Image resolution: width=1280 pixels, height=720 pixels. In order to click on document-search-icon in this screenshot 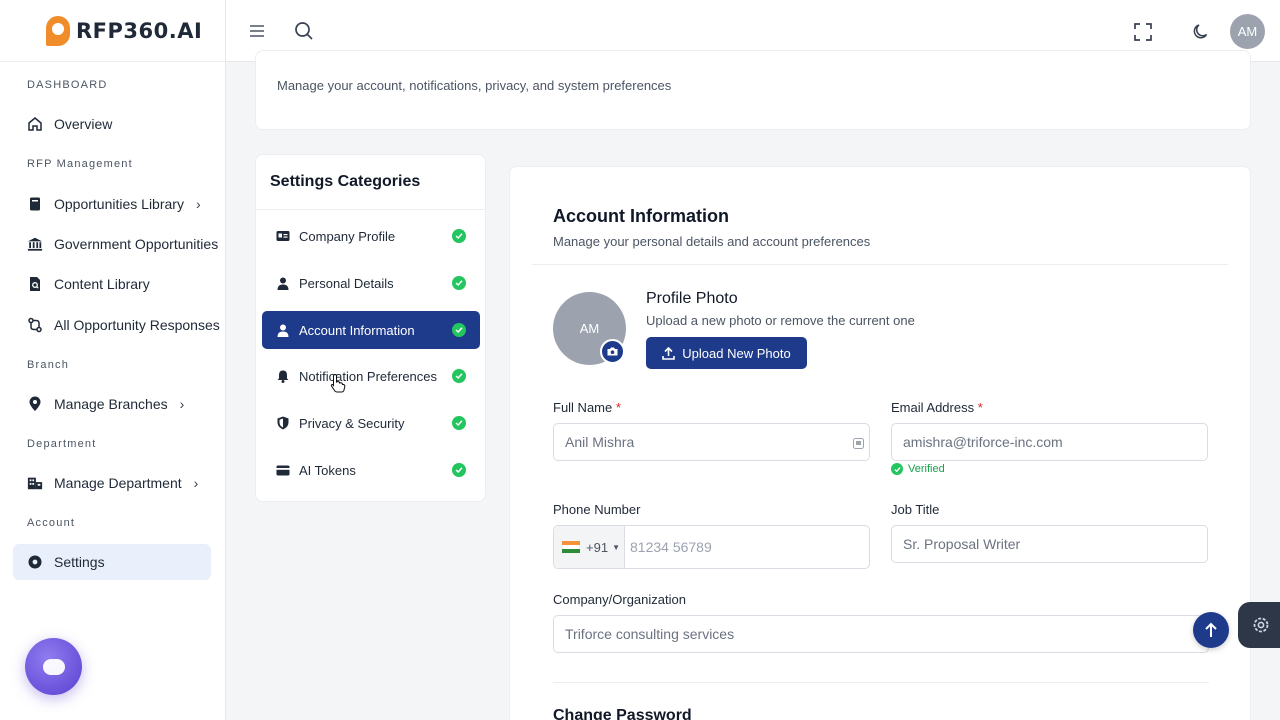, I will do `click(35, 284)`.